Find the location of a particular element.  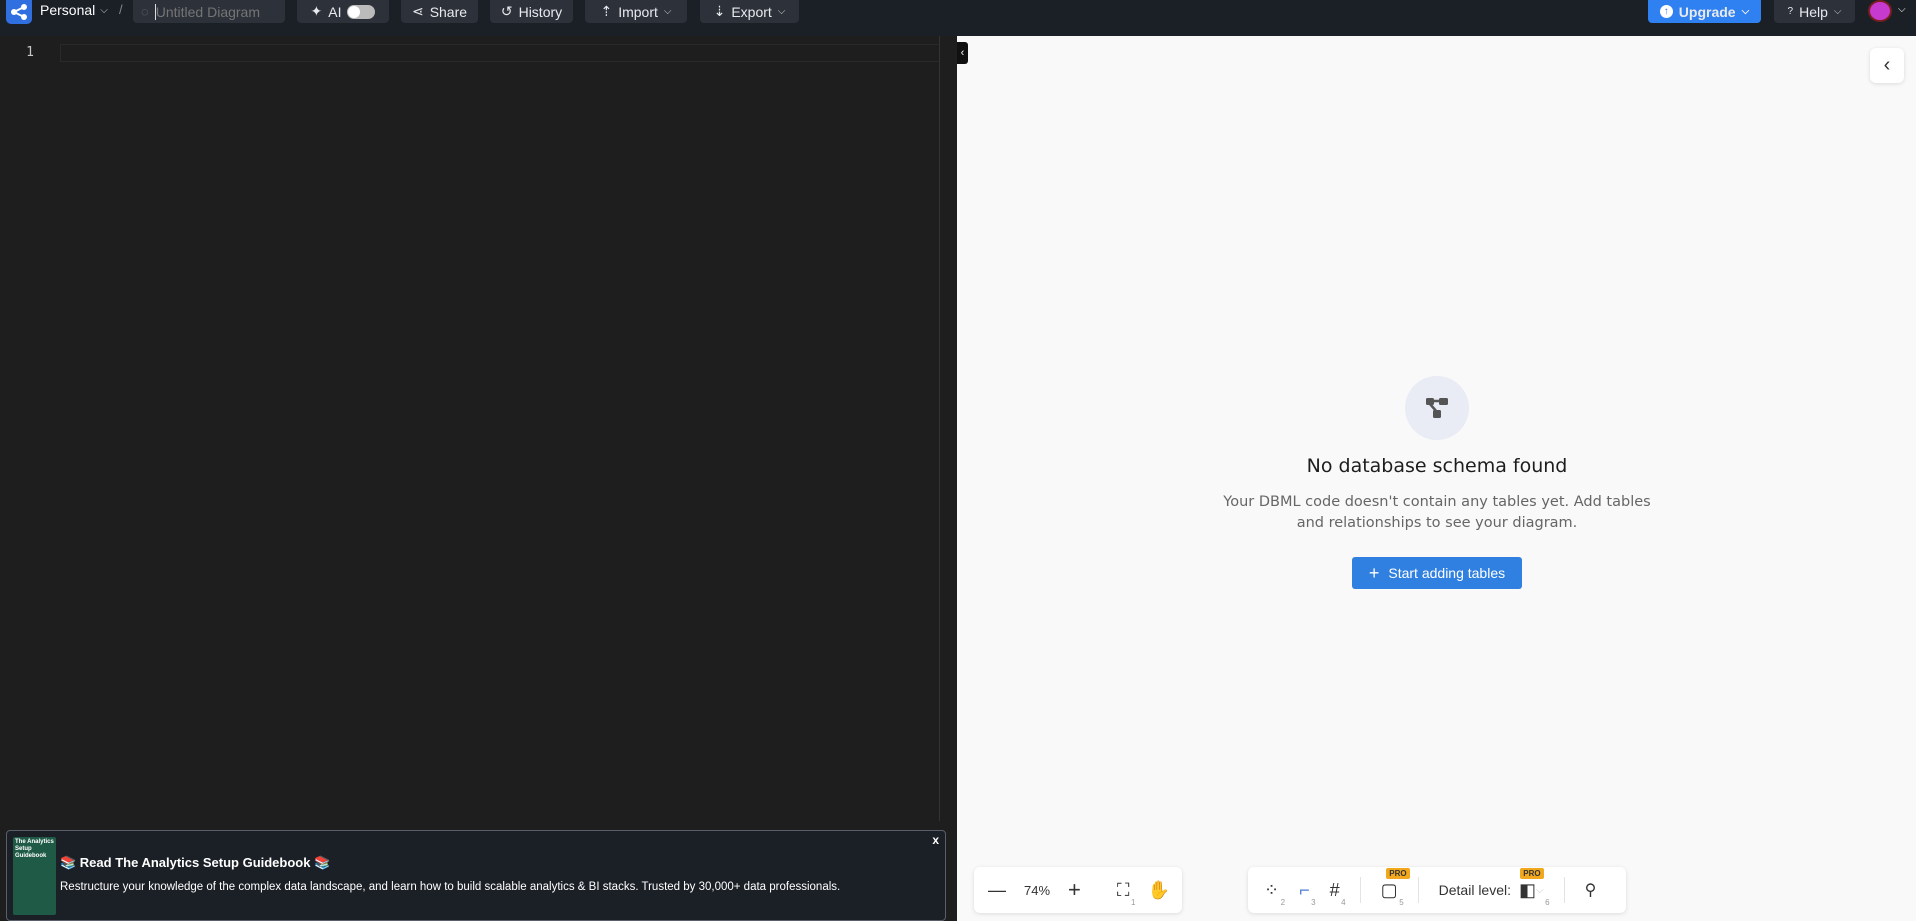

schema-icon is located at coordinates (1437, 408).